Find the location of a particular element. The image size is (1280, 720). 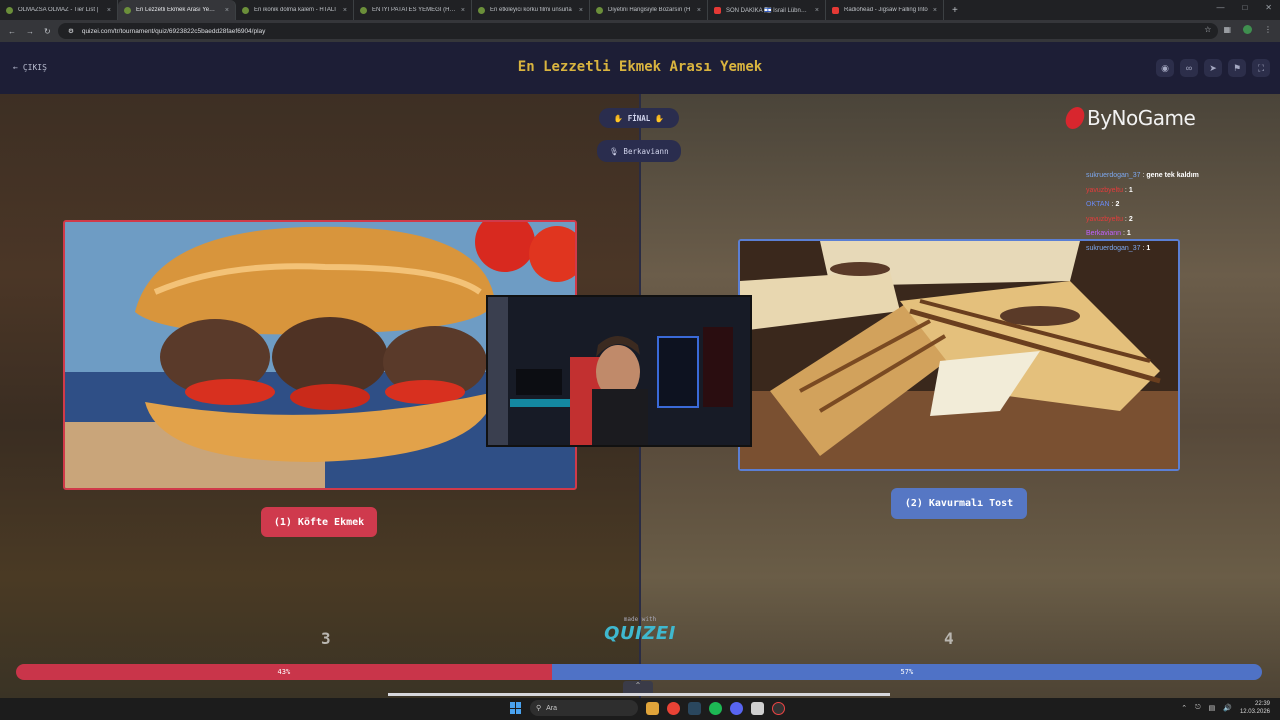

back-icon: ← is located at coordinates (12, 31).